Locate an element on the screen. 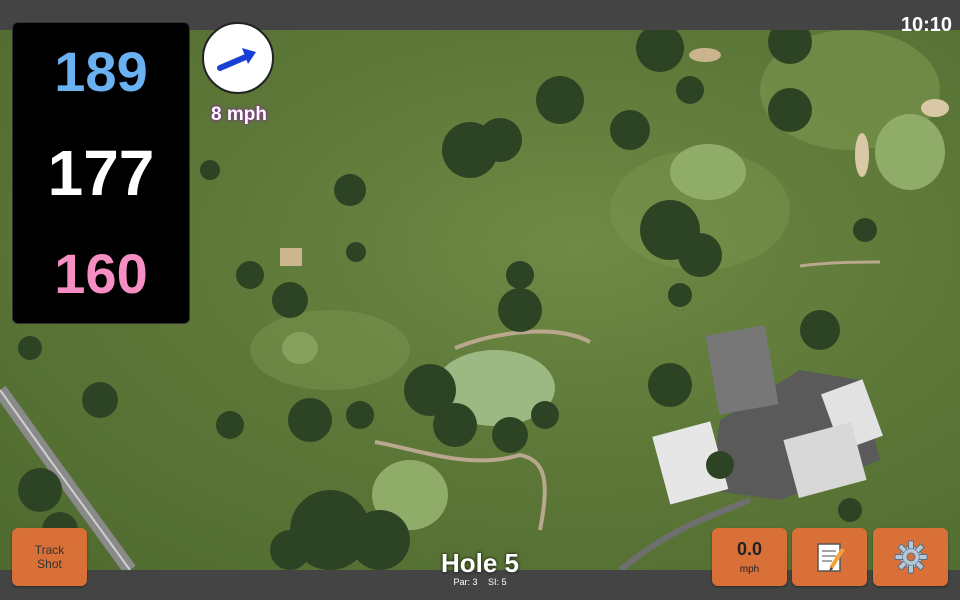 The width and height of the screenshot is (960, 600). track-shot-label: Track Shot is located at coordinates (49, 557).